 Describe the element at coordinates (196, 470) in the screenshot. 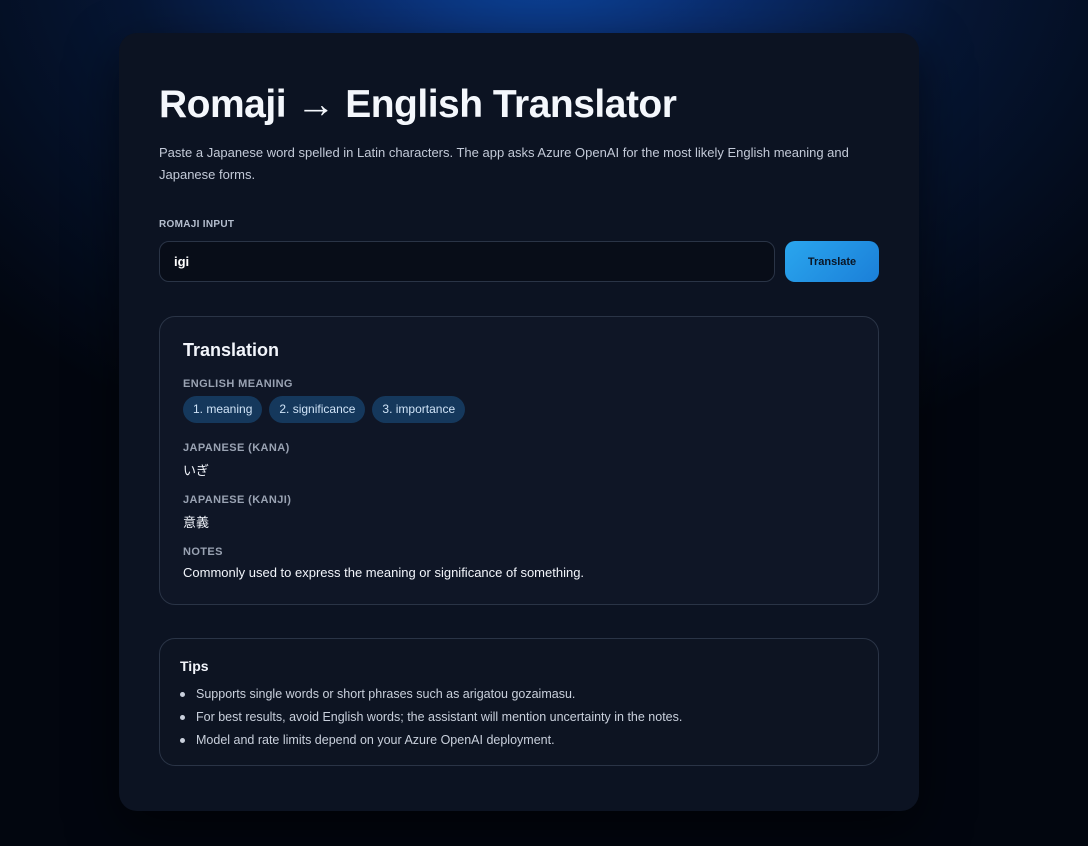

I see `kana-value: いぎ` at that location.